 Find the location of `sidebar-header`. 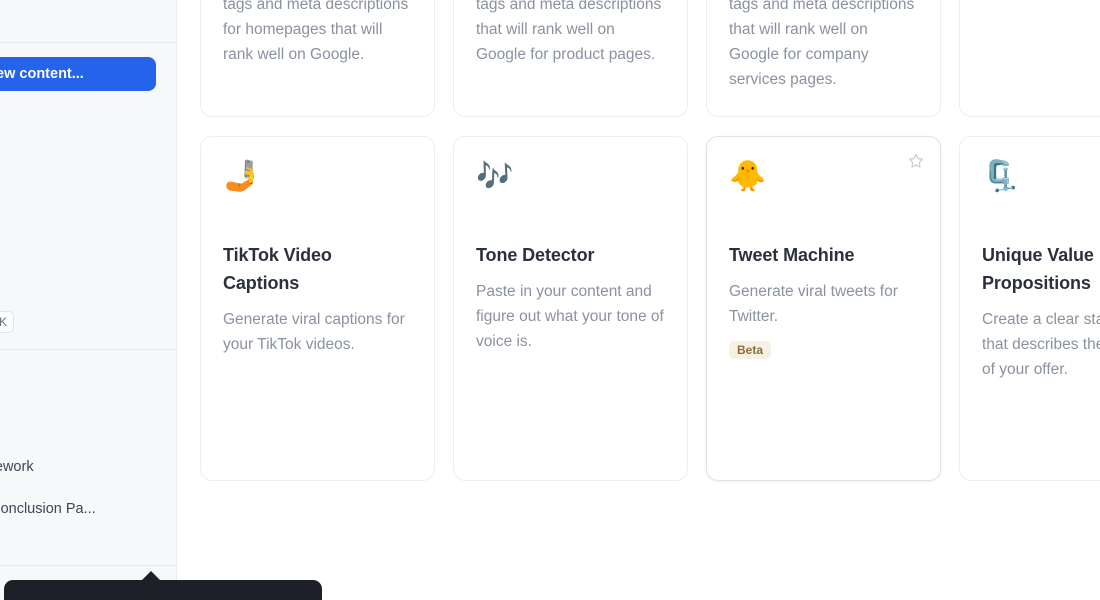

sidebar-header is located at coordinates (88, 21).